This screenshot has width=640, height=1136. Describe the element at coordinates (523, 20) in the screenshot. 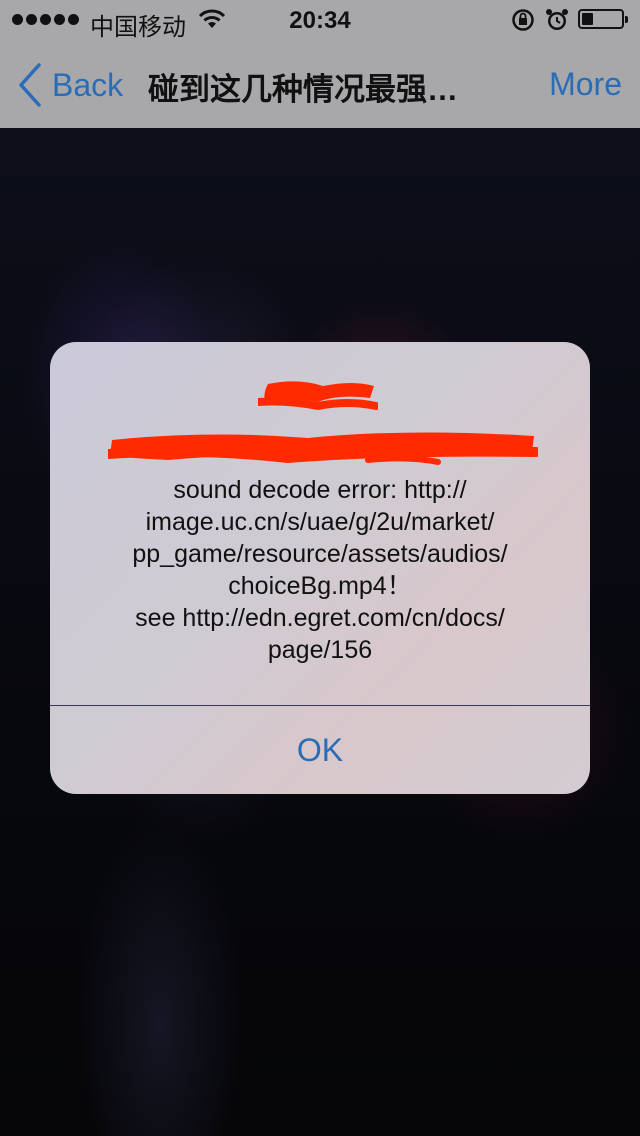

I see `rotation-lock-icon` at that location.